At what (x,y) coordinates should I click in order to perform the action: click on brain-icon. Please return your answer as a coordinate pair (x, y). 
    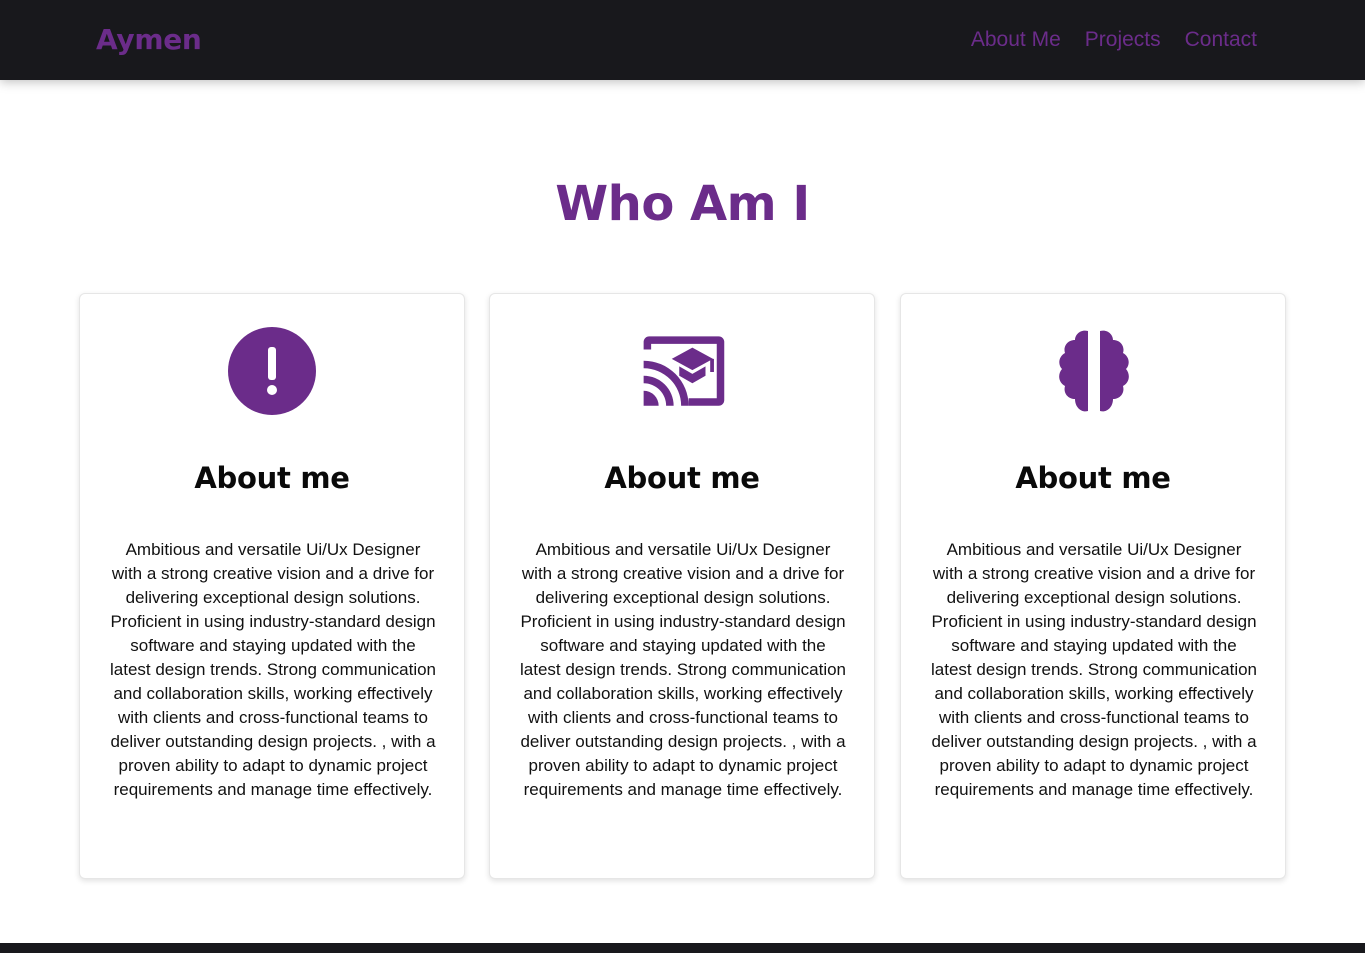
    Looking at the image, I should click on (1094, 372).